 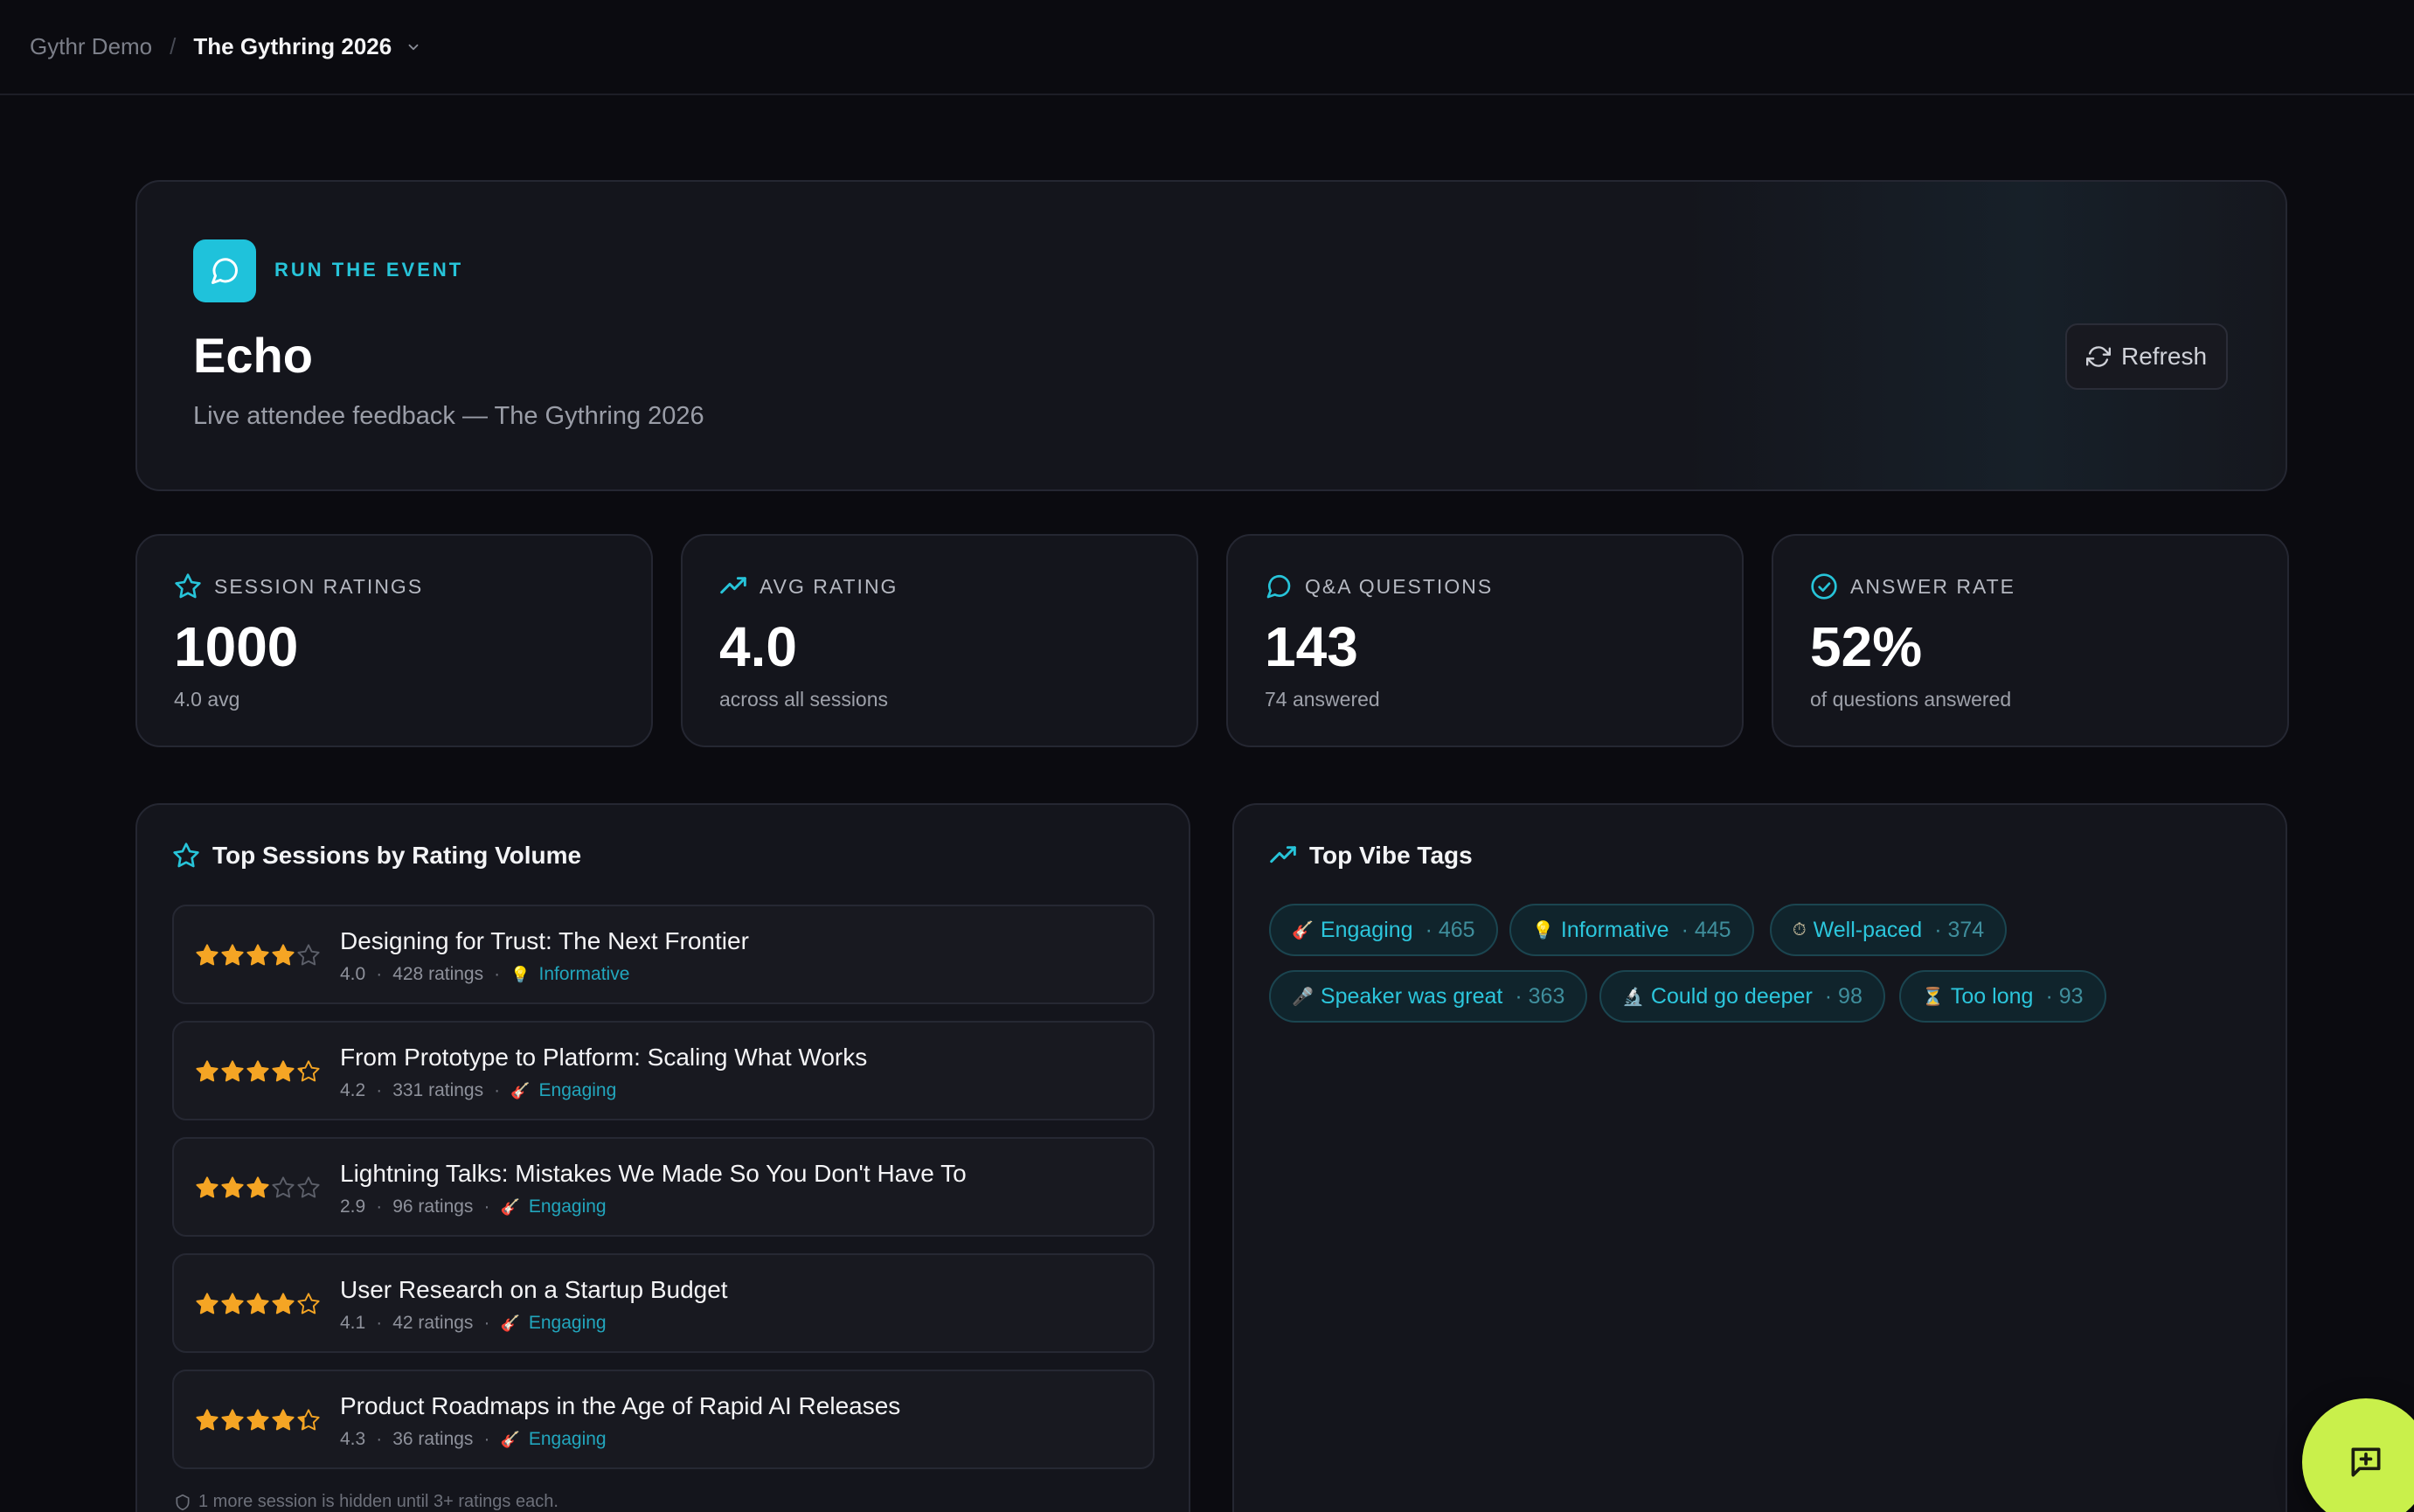 What do you see at coordinates (433, 1323) in the screenshot?
I see `session-rating-count: 42 ratings` at bounding box center [433, 1323].